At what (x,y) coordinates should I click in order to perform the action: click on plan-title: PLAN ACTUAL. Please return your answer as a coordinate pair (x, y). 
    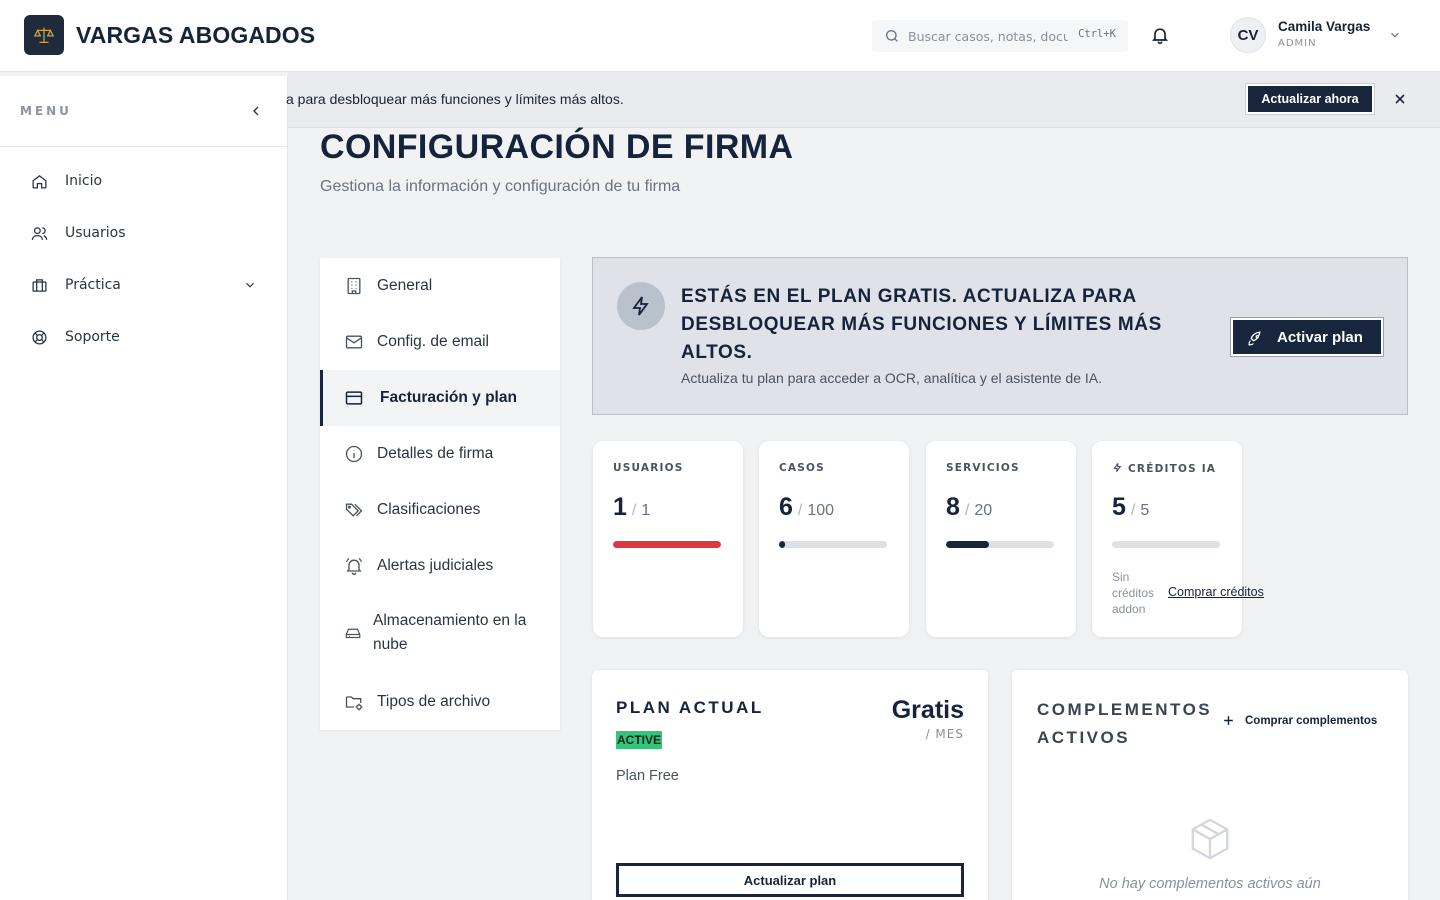
    Looking at the image, I should click on (690, 707).